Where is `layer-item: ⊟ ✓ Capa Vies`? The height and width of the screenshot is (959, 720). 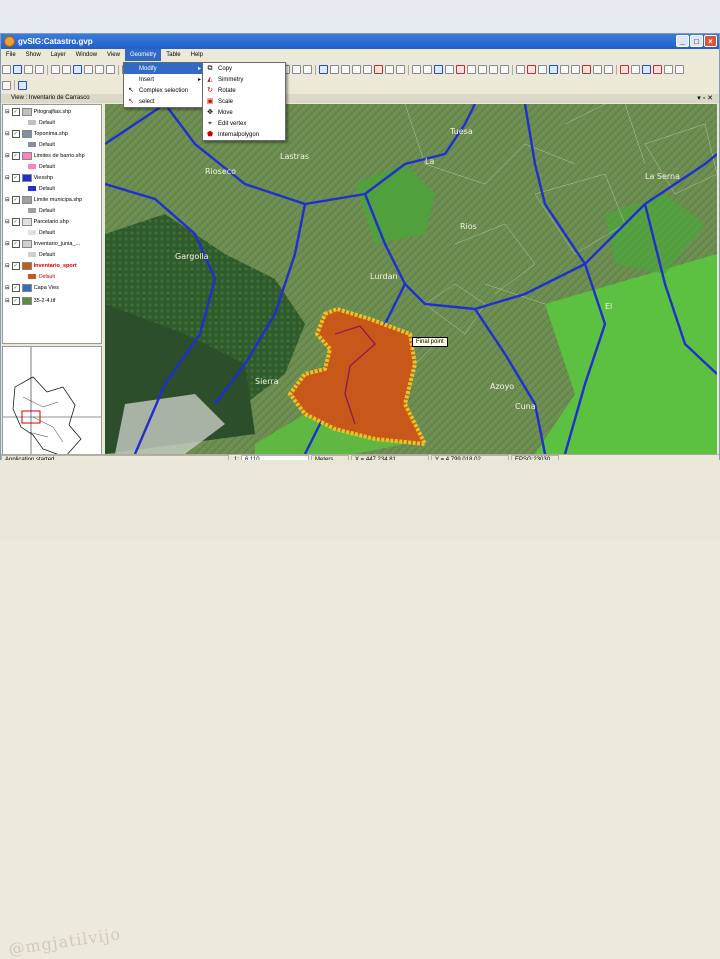
layer-item: ⊟ ✓ Capa Vies is located at coordinates (52, 287).